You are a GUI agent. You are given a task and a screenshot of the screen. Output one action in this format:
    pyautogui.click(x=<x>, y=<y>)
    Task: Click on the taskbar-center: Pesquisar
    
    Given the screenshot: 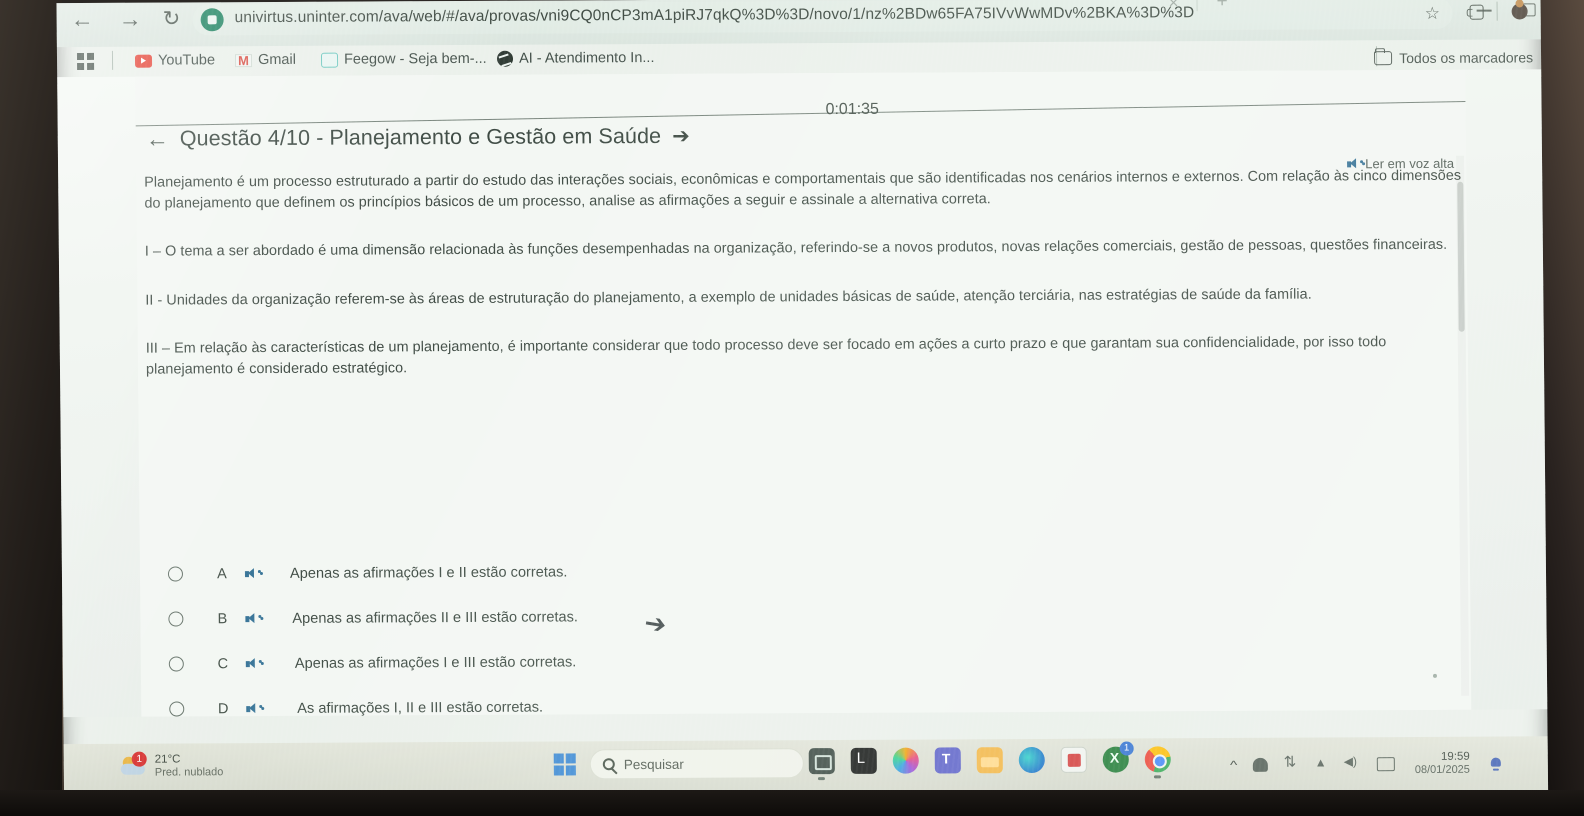 What is the action you would take?
    pyautogui.click(x=678, y=764)
    